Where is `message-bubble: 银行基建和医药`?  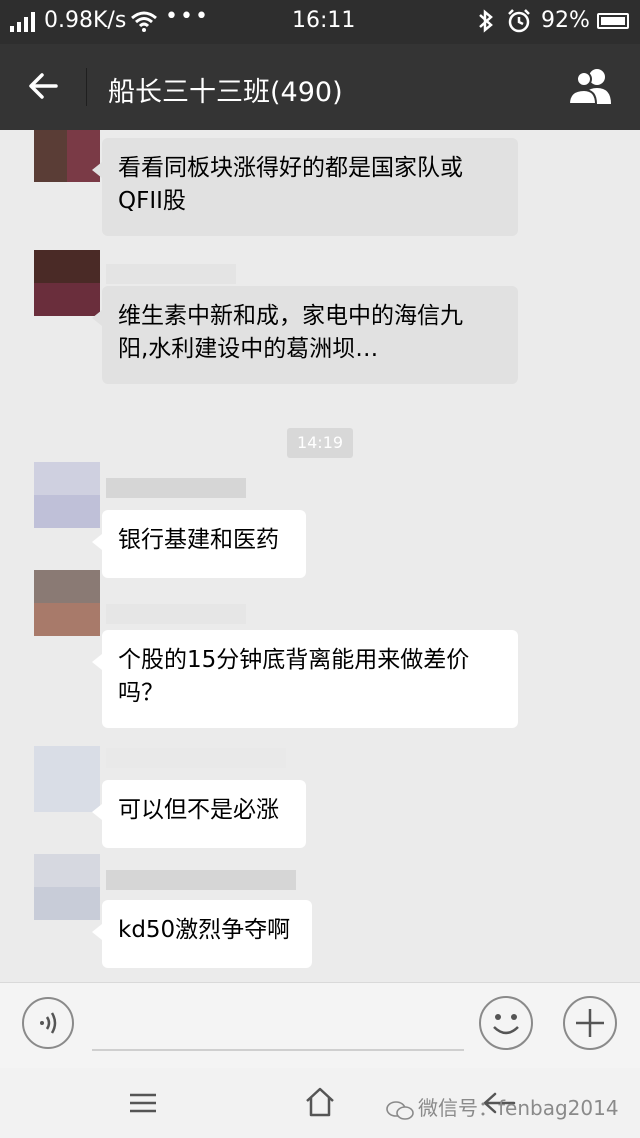
message-bubble: 银行基建和医药 is located at coordinates (199, 544).